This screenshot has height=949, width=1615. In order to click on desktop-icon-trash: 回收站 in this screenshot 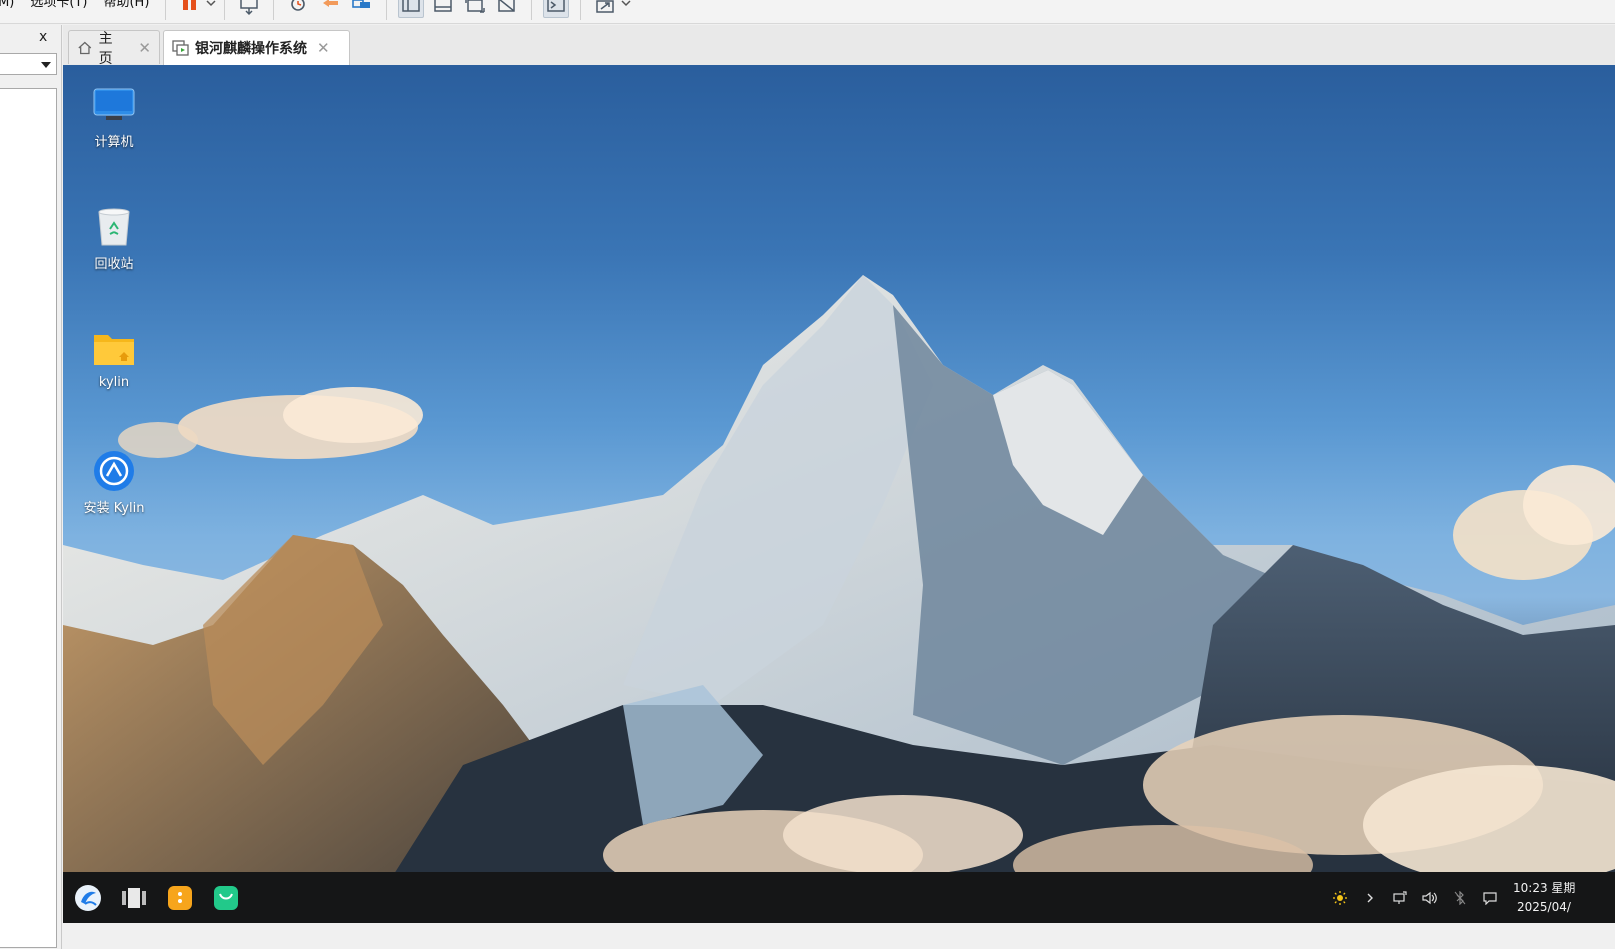, I will do `click(114, 238)`.